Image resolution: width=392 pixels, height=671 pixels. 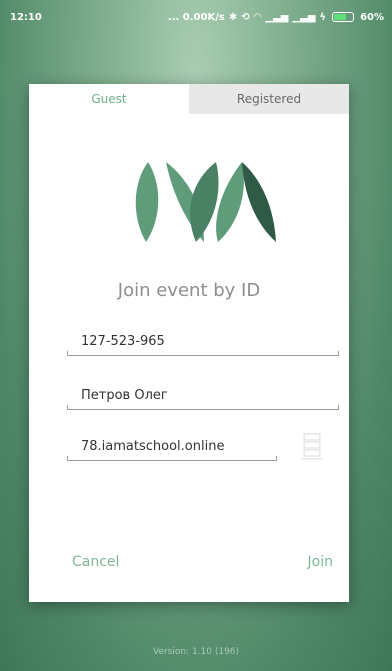 I want to click on join-button: Join, so click(x=320, y=562).